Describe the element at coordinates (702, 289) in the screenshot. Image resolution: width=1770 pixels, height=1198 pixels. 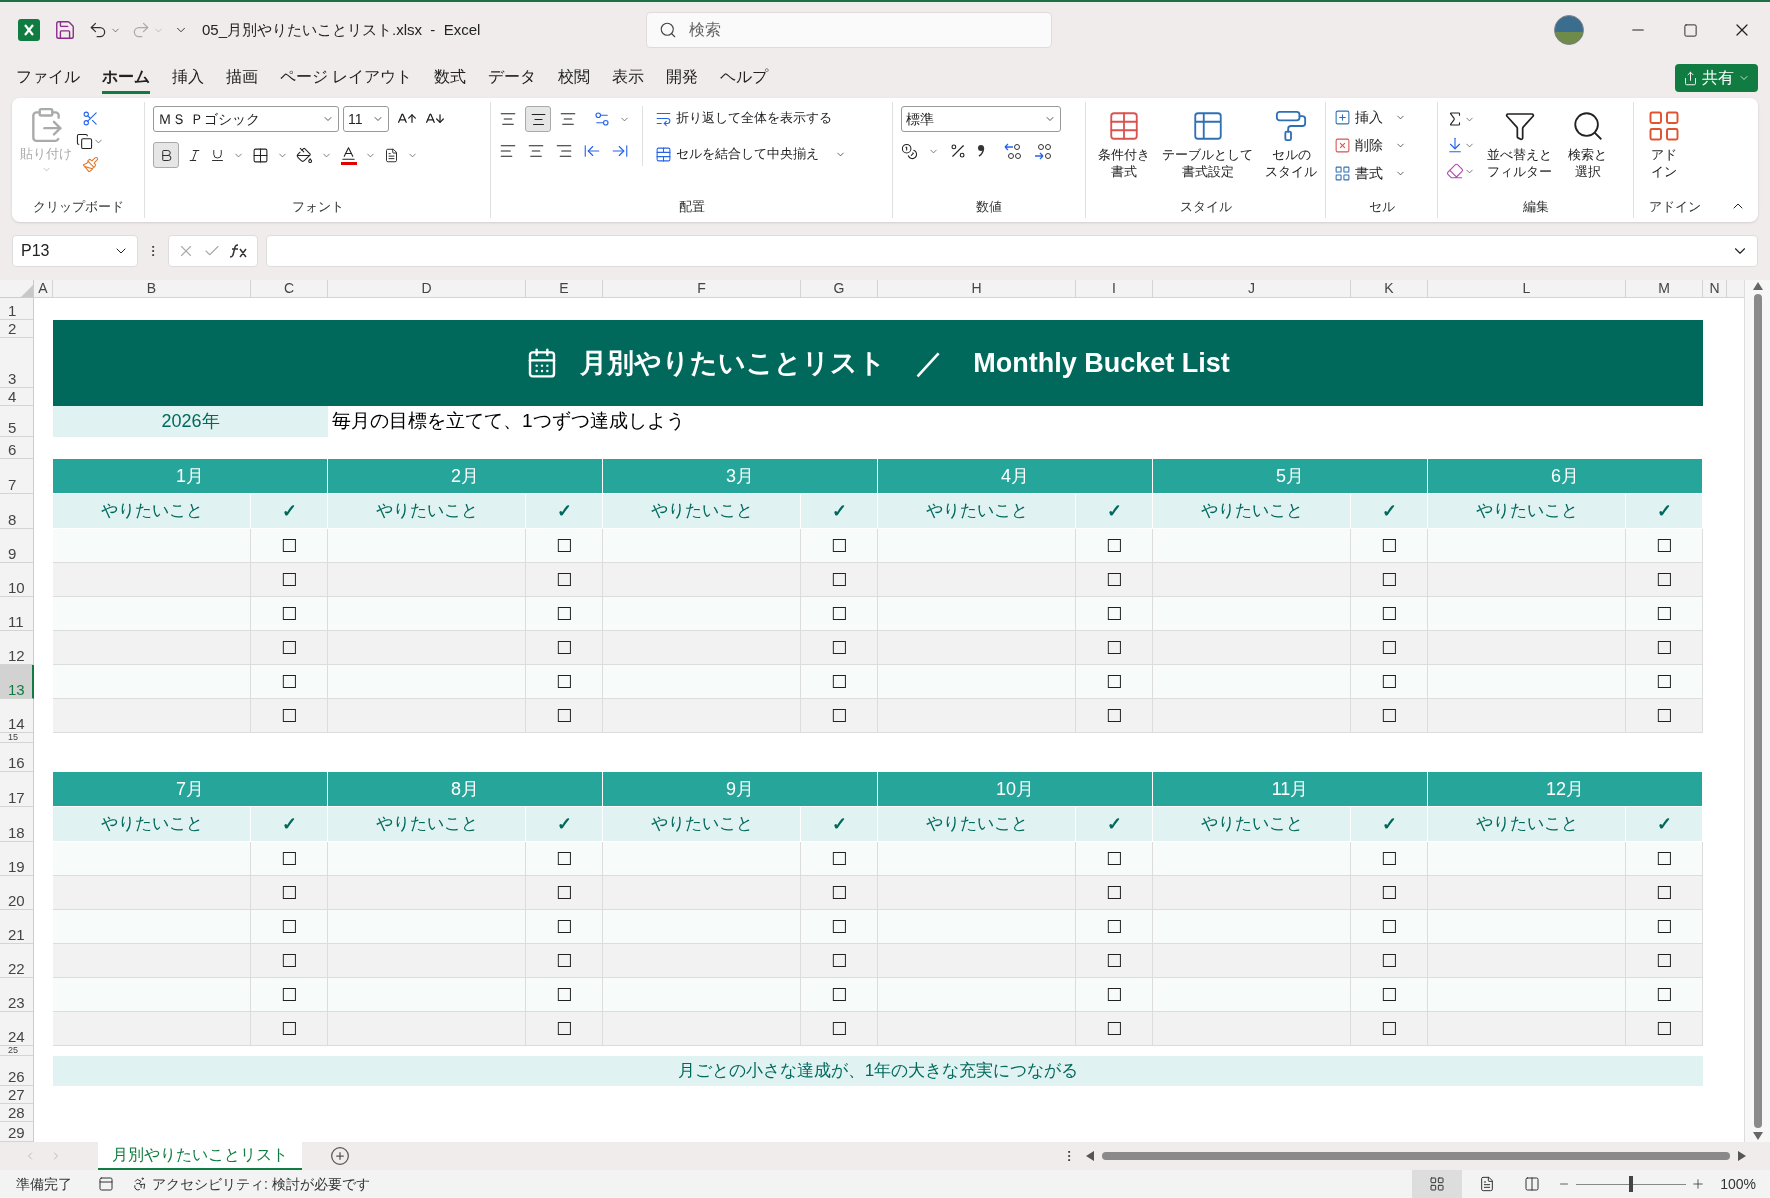
I see `column-header: F` at that location.